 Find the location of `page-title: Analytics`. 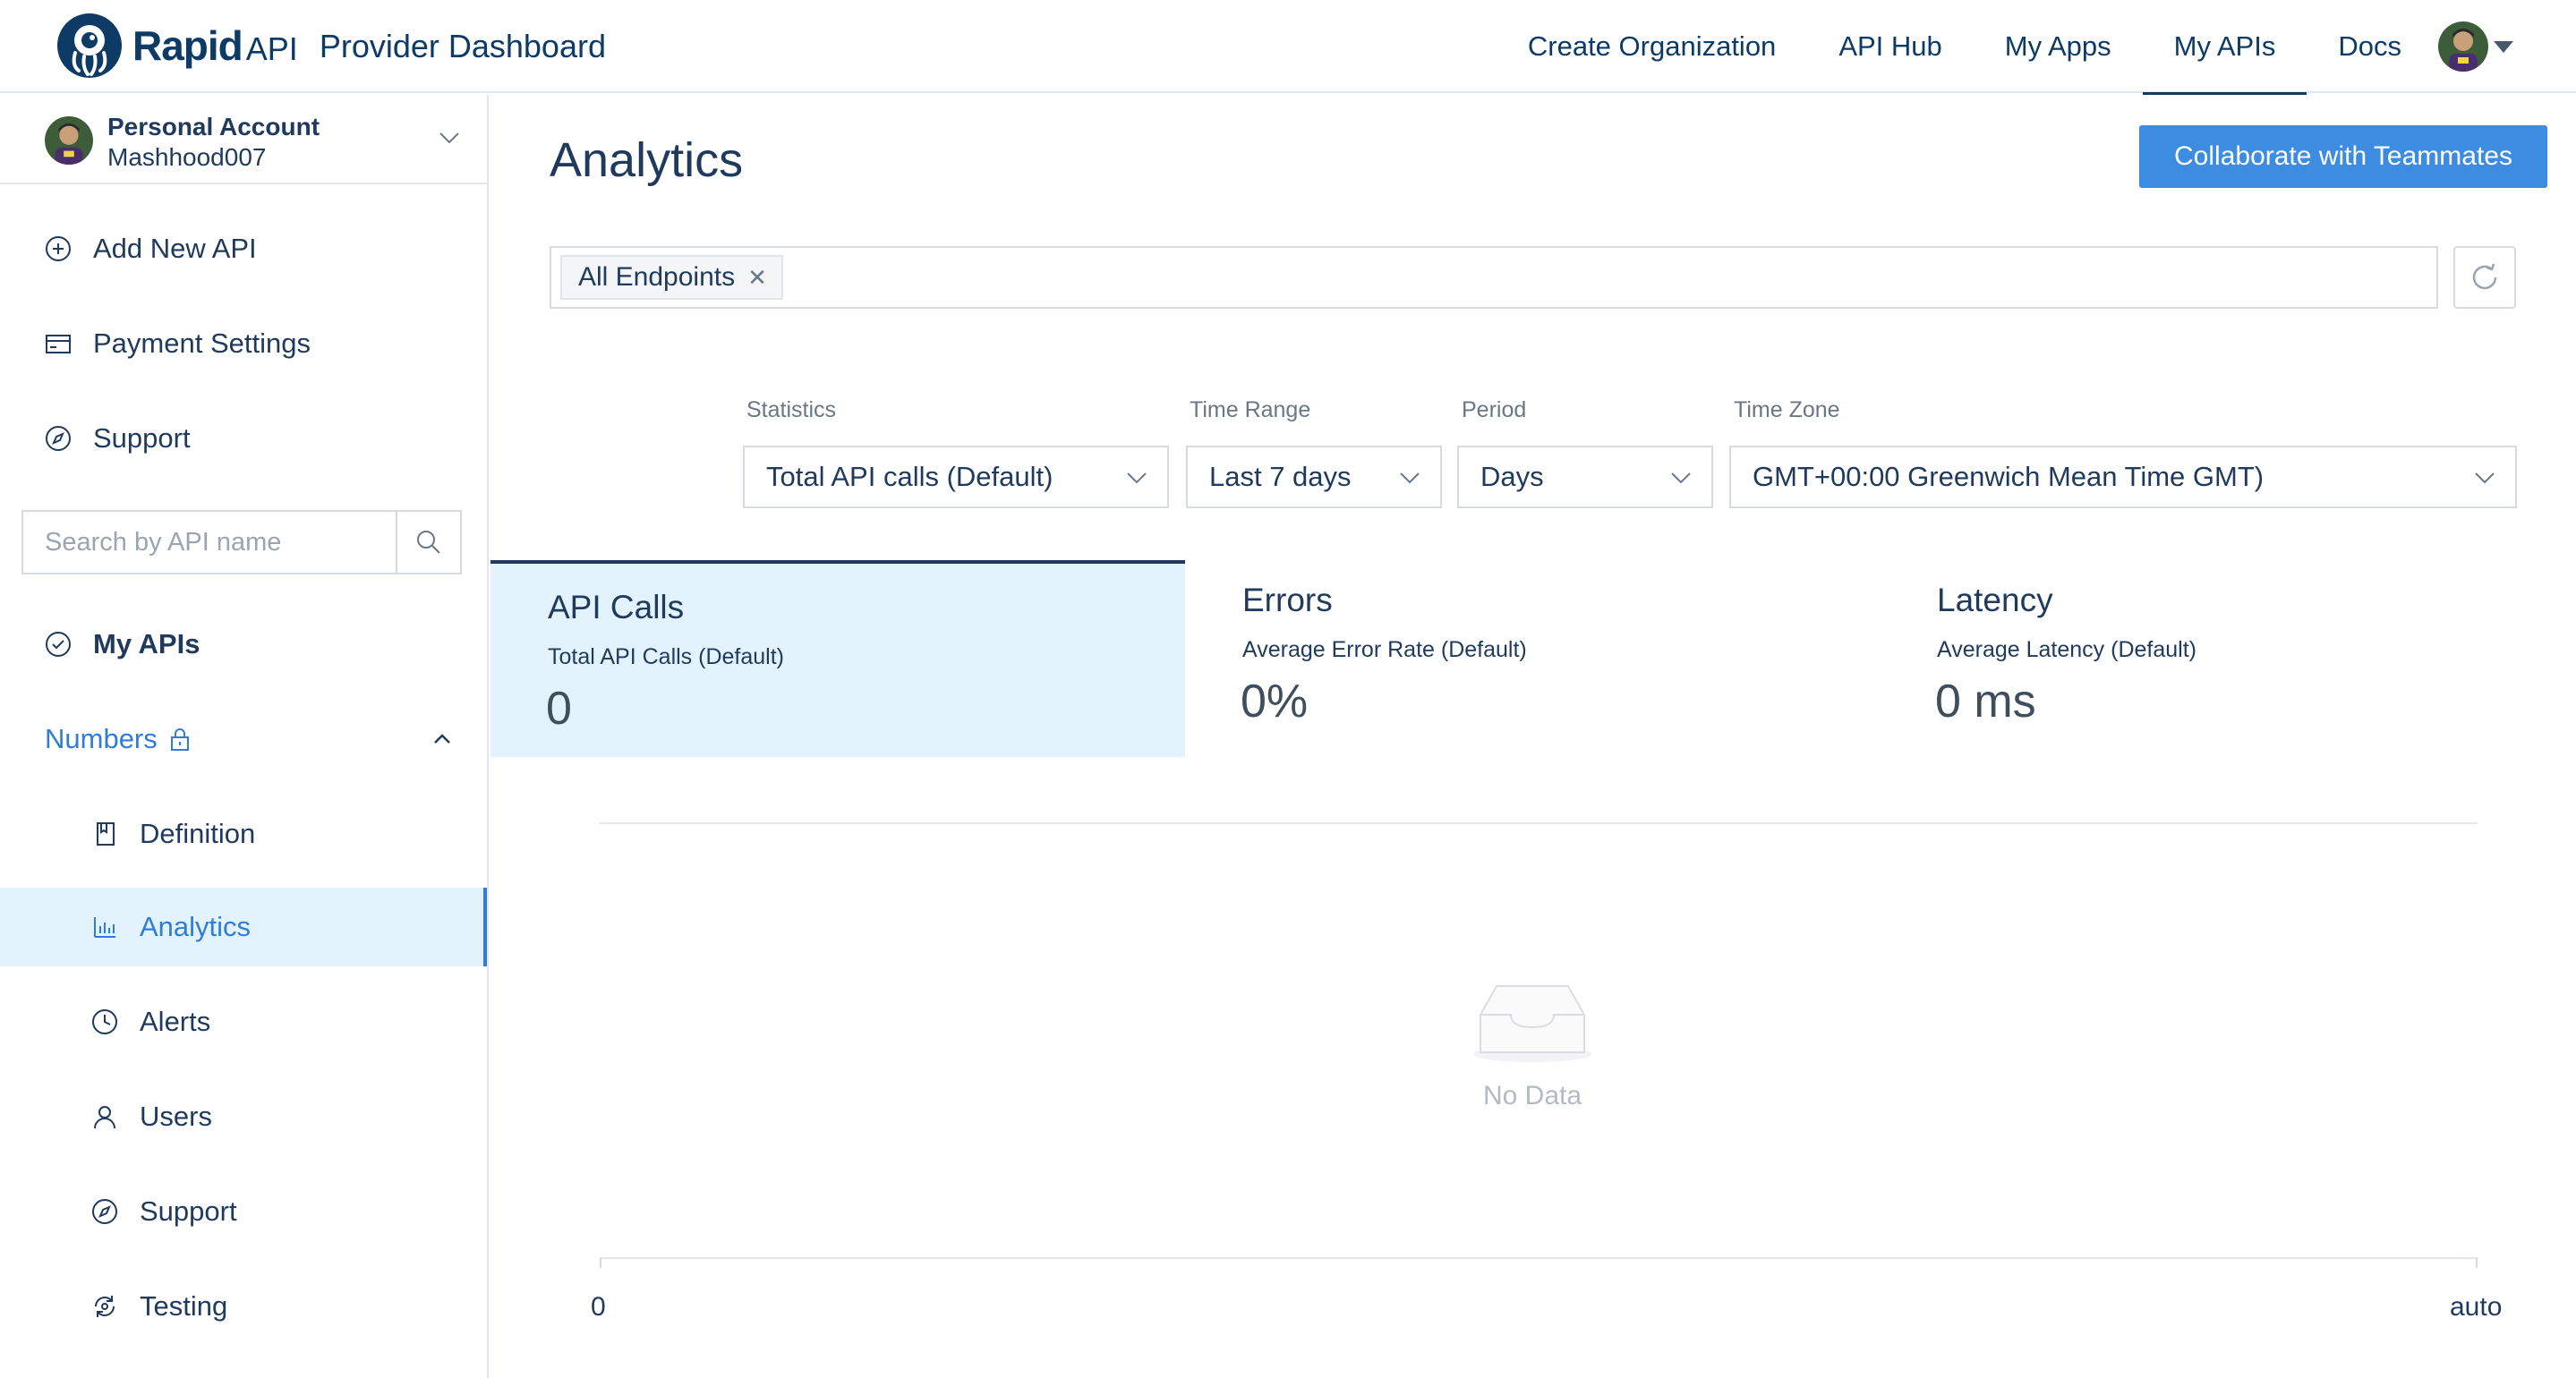

page-title: Analytics is located at coordinates (647, 160).